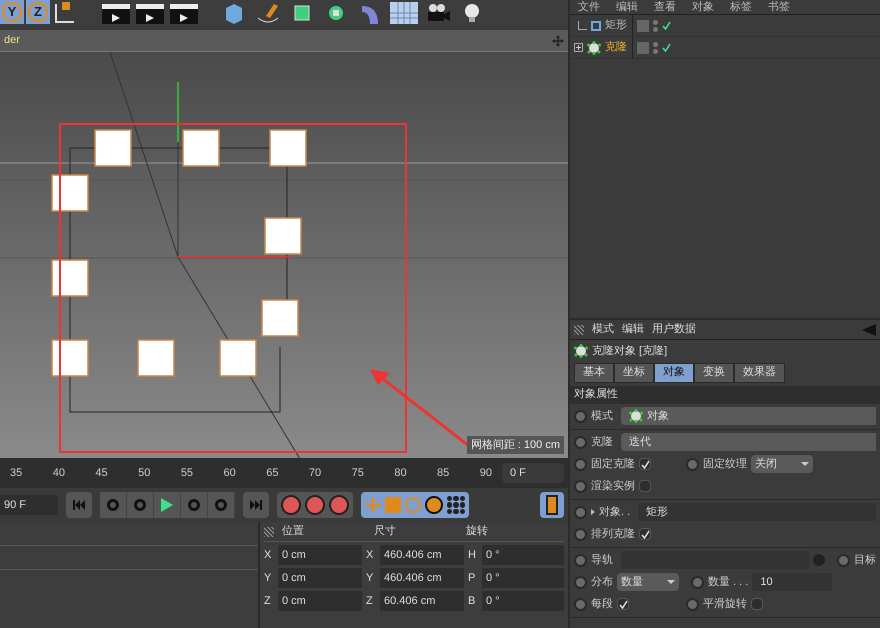  What do you see at coordinates (674, 372) in the screenshot?
I see `tab: 对象` at bounding box center [674, 372].